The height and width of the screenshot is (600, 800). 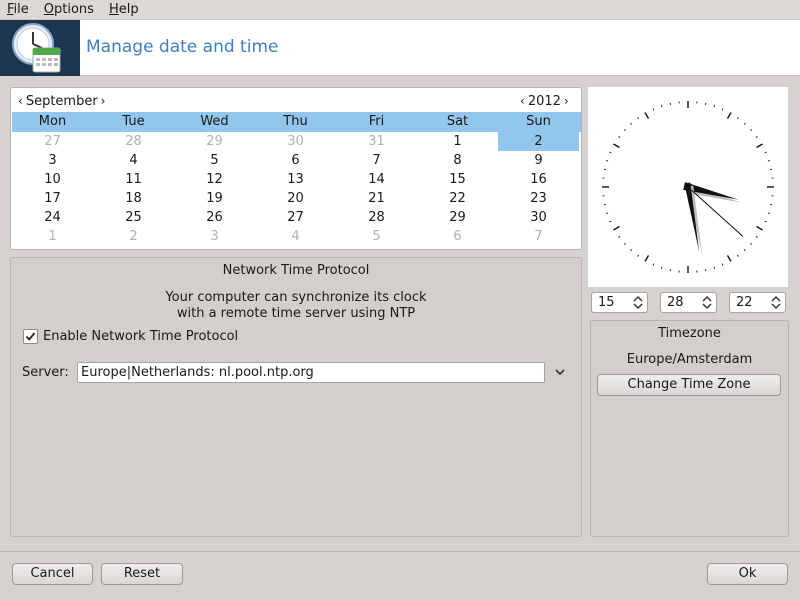 What do you see at coordinates (295, 179) in the screenshot?
I see `calendar-day: 13` at bounding box center [295, 179].